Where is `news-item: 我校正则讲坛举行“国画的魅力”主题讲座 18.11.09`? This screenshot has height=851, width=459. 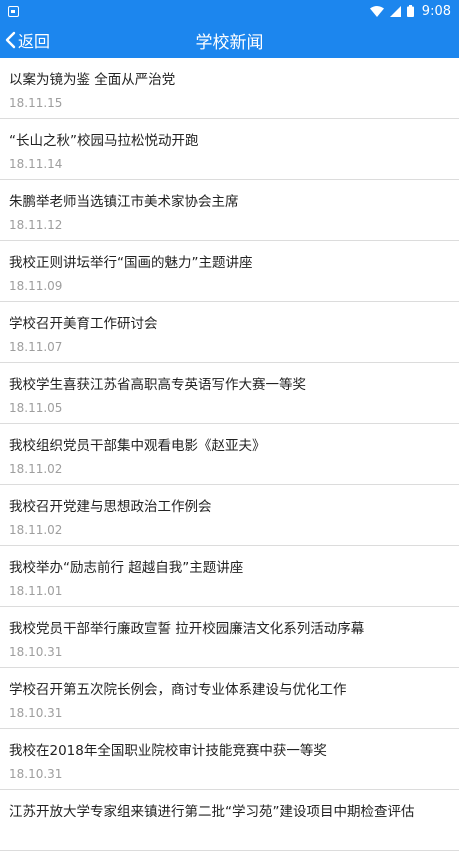
news-item: 我校正则讲坛举行“国画的魅力”主题讲座 18.11.09 is located at coordinates (229, 271).